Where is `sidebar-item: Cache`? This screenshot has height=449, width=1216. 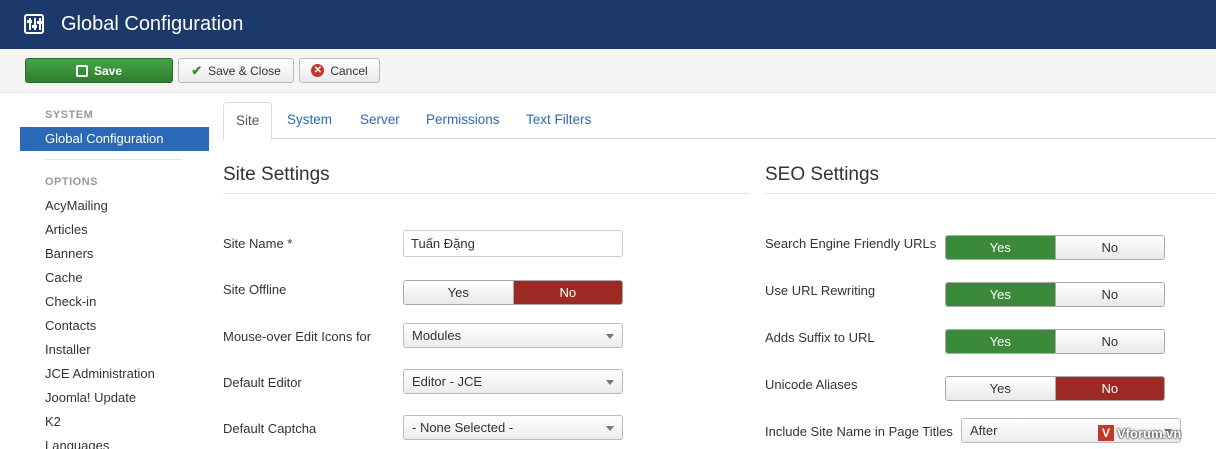
sidebar-item: Cache is located at coordinates (64, 277).